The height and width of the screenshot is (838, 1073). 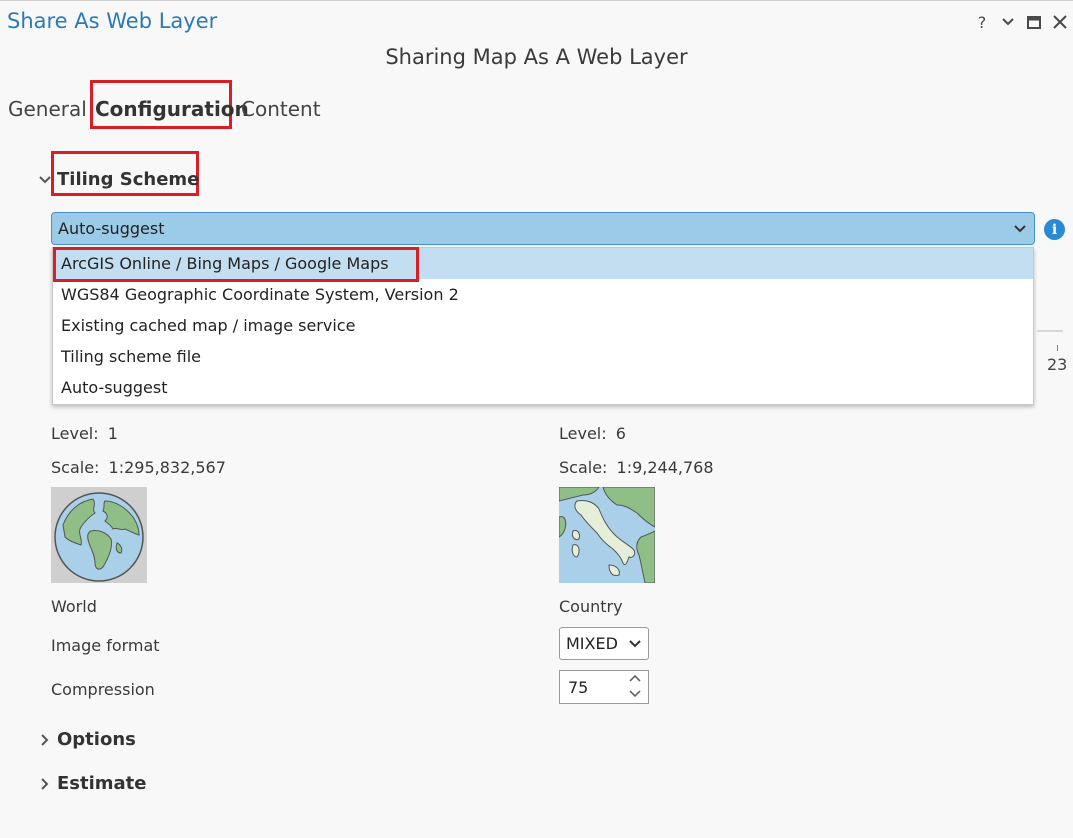 I want to click on tab-content: Content, so click(x=281, y=109).